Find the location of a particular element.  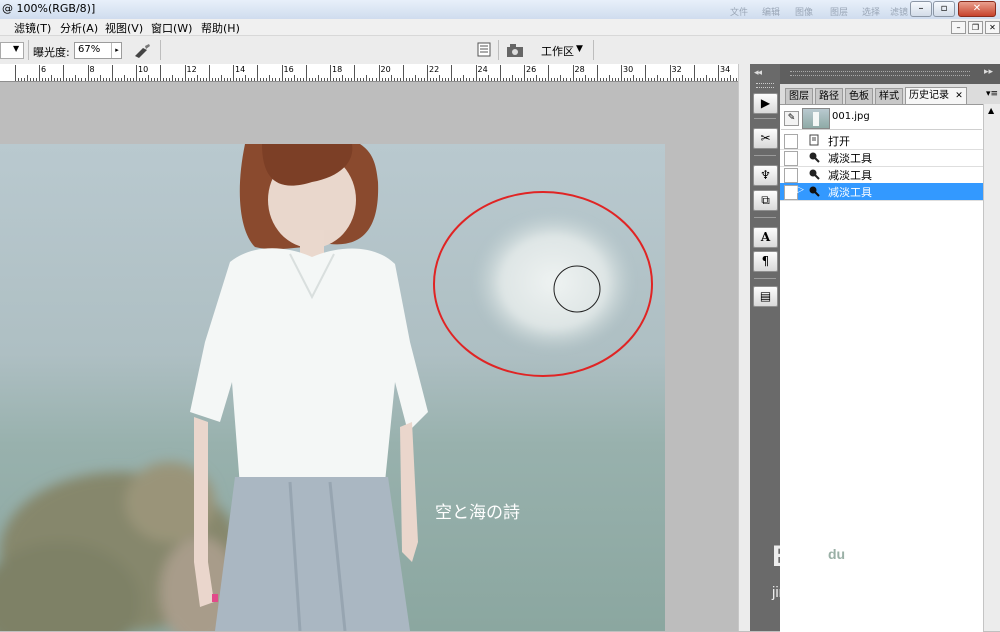

bridge-icon is located at coordinates (516, 50).